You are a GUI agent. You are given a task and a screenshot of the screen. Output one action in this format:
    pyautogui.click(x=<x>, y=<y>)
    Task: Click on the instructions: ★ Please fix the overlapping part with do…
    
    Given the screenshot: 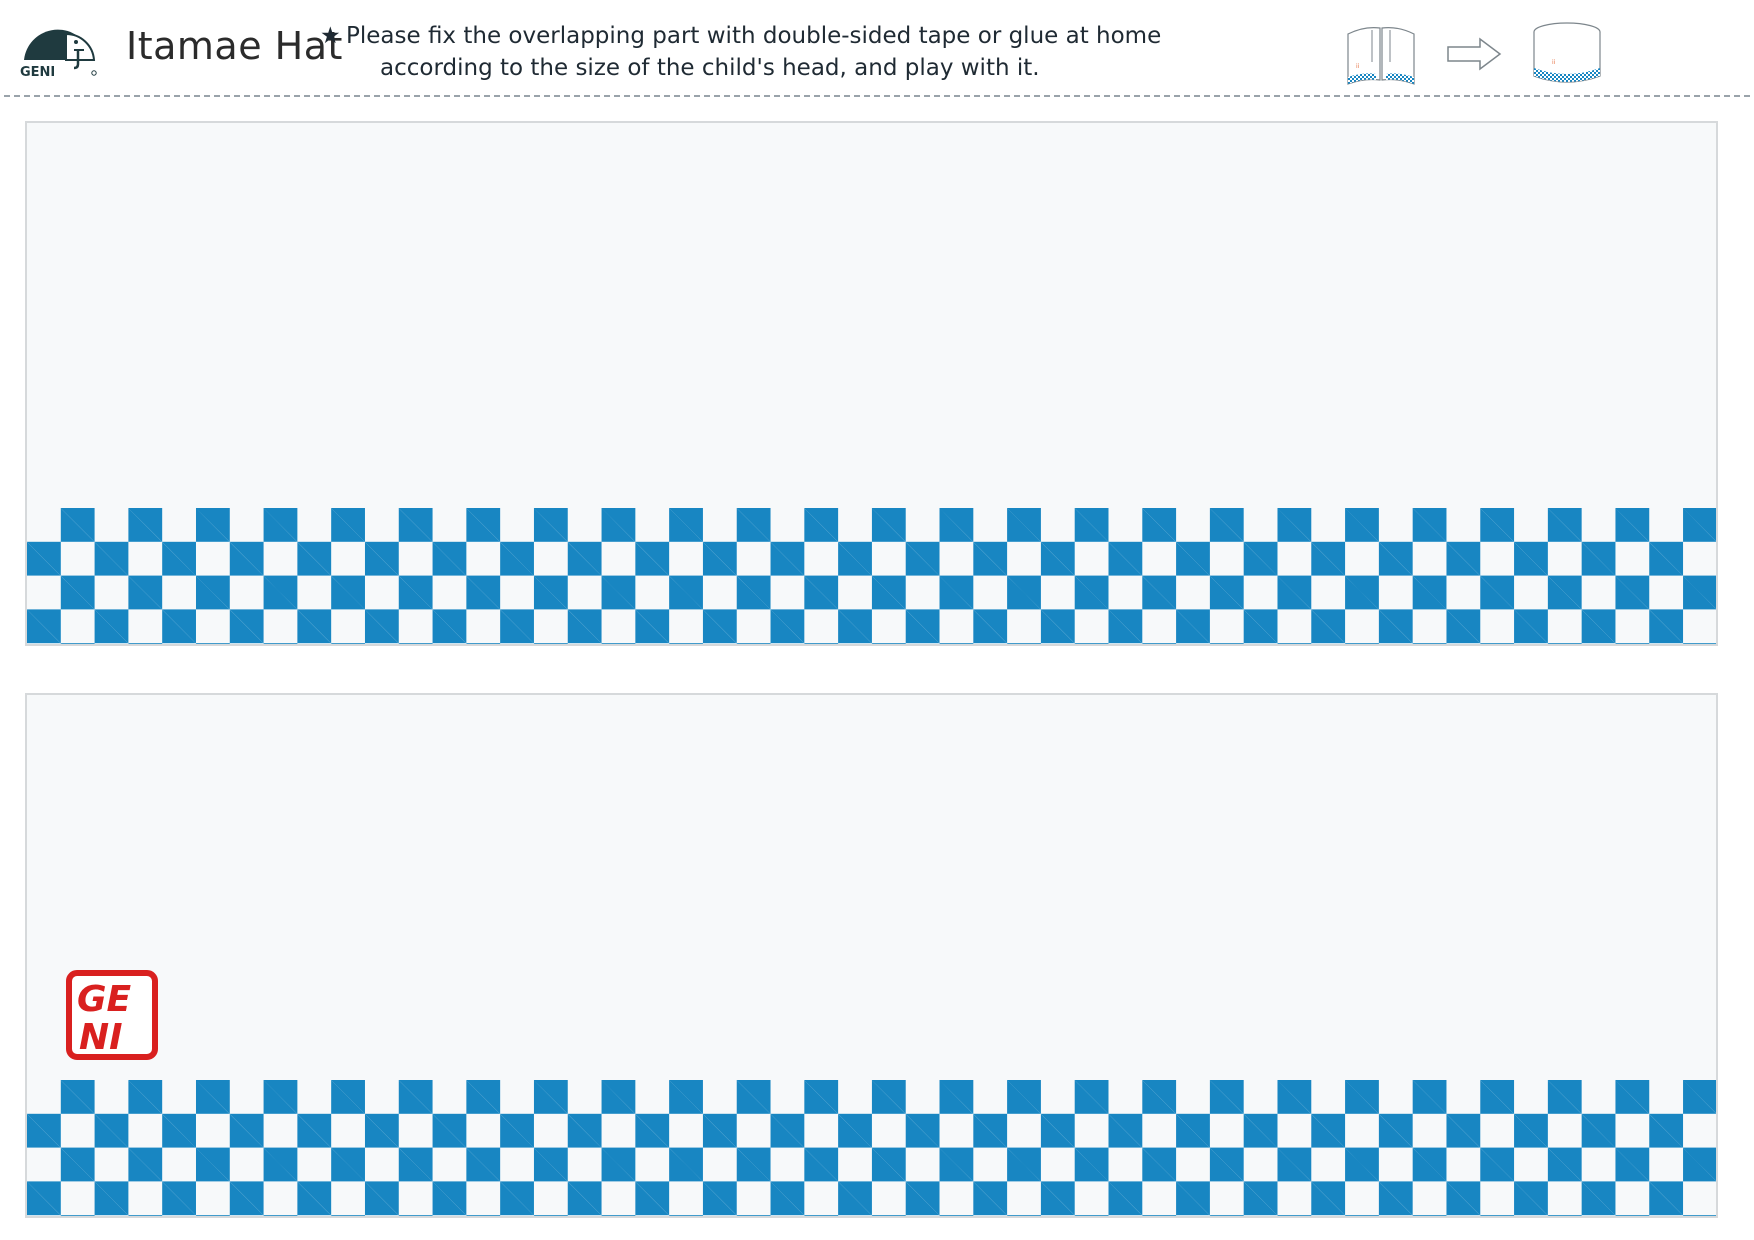 What is the action you would take?
    pyautogui.click(x=741, y=52)
    